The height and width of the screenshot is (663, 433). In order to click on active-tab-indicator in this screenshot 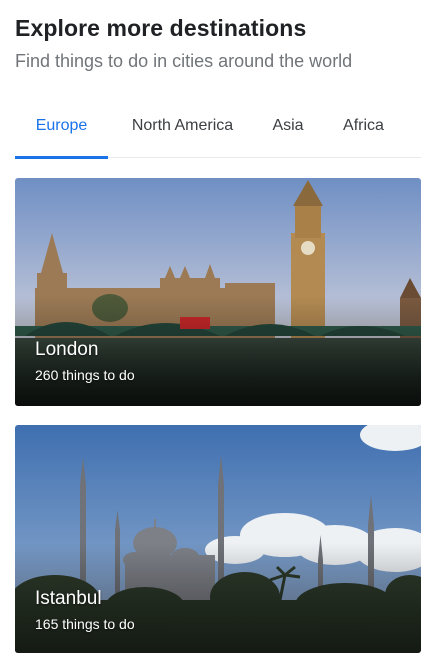, I will do `click(61, 157)`.